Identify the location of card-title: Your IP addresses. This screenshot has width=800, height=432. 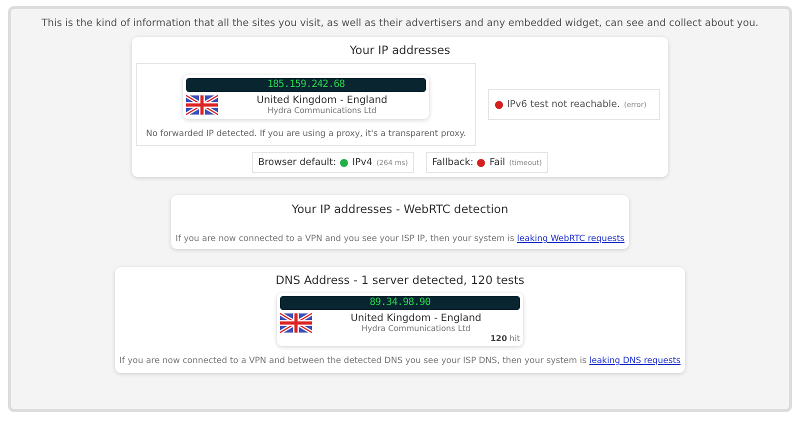
(400, 50).